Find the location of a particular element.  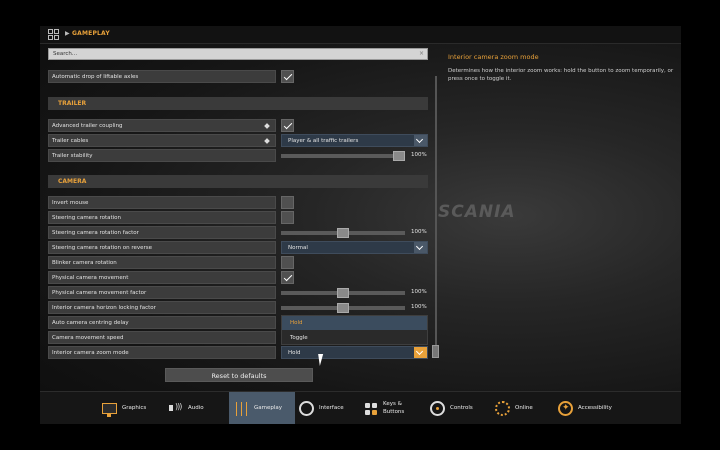

tab-accessibility: Accessibility is located at coordinates (593, 408).